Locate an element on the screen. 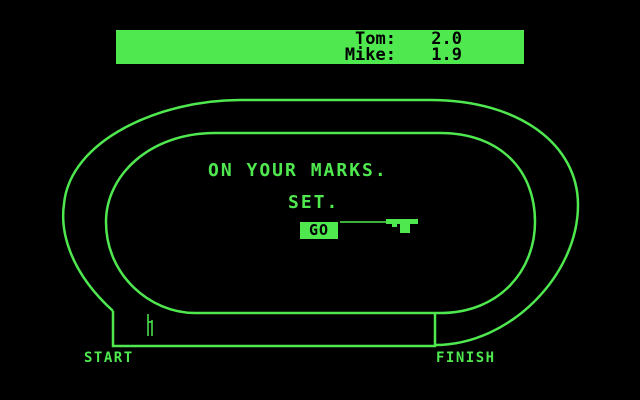 The image size is (640, 400). runner-icon is located at coordinates (150, 325).